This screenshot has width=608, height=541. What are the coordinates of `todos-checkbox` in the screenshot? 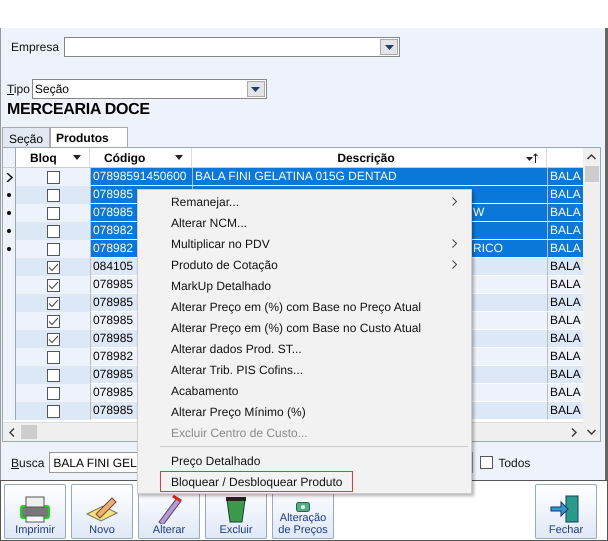 It's located at (487, 462).